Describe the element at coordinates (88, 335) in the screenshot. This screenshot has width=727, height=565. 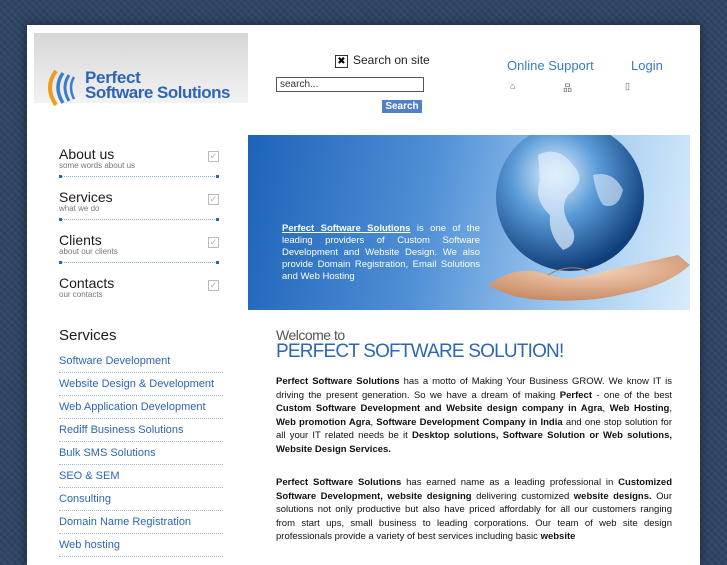
I see `services-heading: Services` at that location.